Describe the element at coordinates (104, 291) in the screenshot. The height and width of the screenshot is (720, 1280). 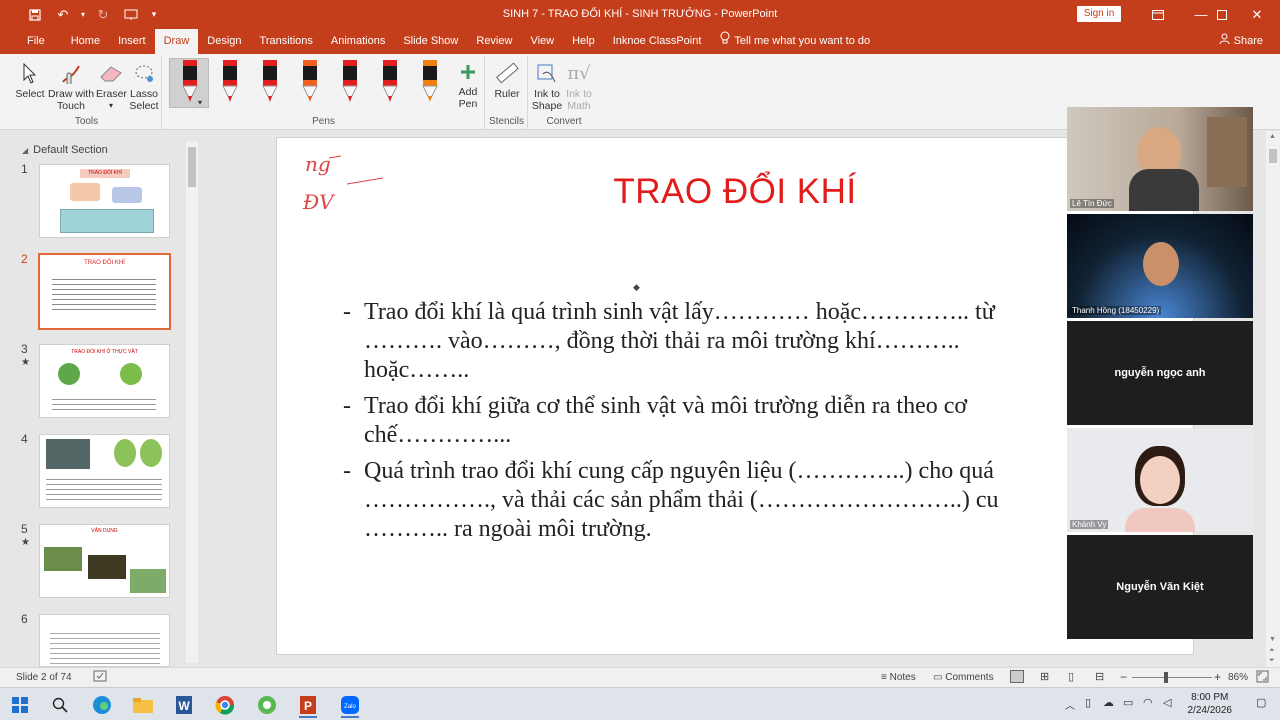
I see `slide-thumbnail-2: TRAO ĐỔI KHÍ` at that location.